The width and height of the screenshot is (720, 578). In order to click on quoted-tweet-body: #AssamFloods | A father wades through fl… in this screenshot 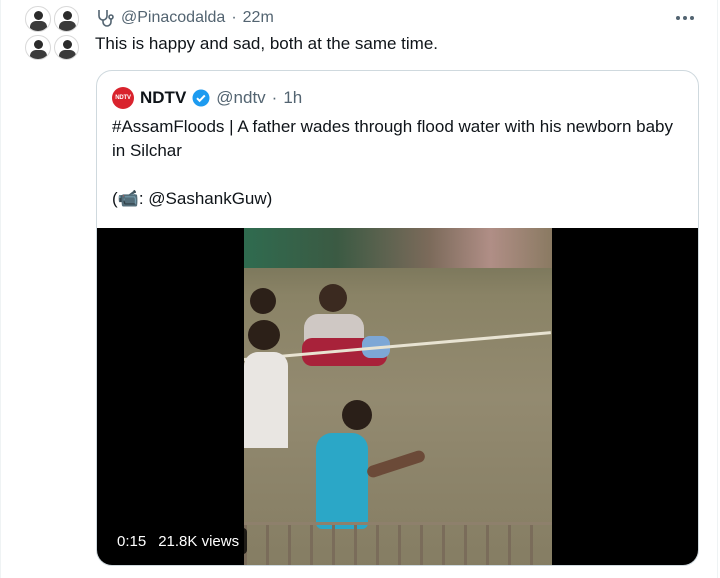, I will do `click(393, 138)`.